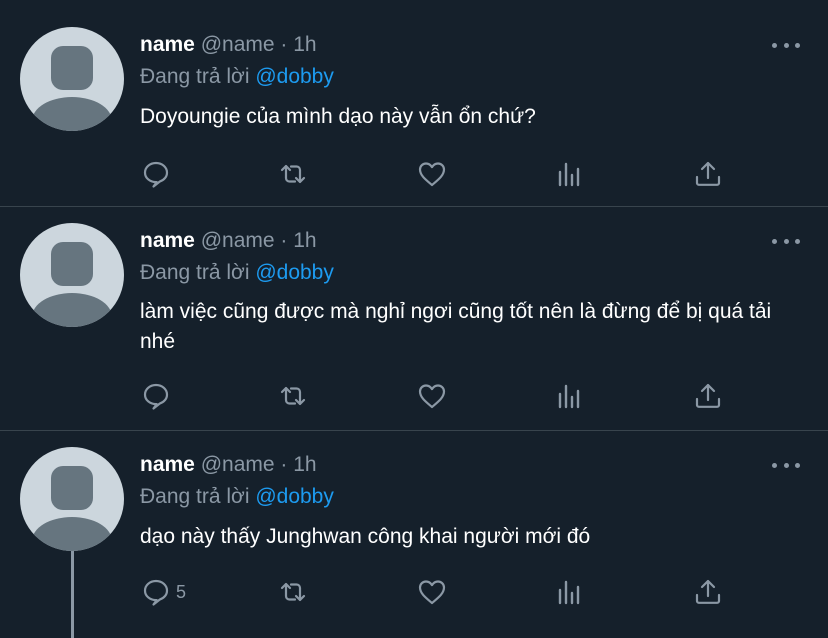 Image resolution: width=828 pixels, height=638 pixels. I want to click on tweet-actions: 5, so click(440, 592).